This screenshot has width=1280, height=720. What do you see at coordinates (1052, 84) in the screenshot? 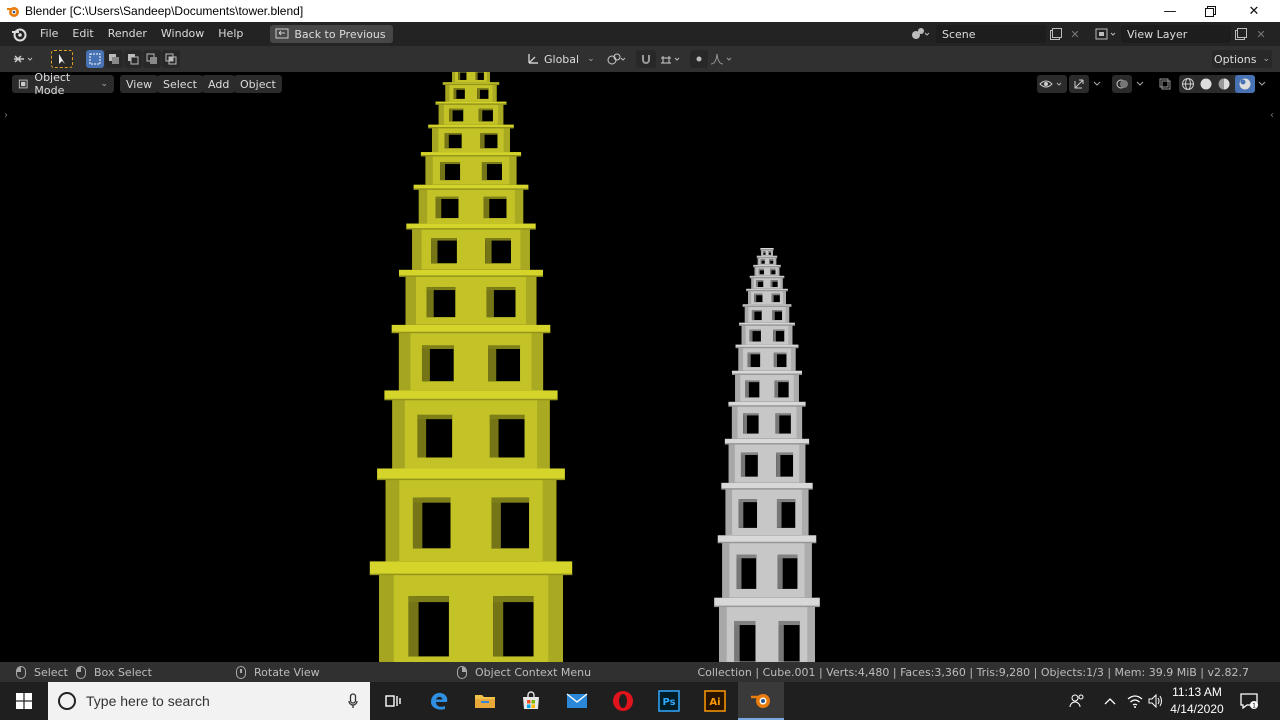
I see `visibility-selectability-icon` at bounding box center [1052, 84].